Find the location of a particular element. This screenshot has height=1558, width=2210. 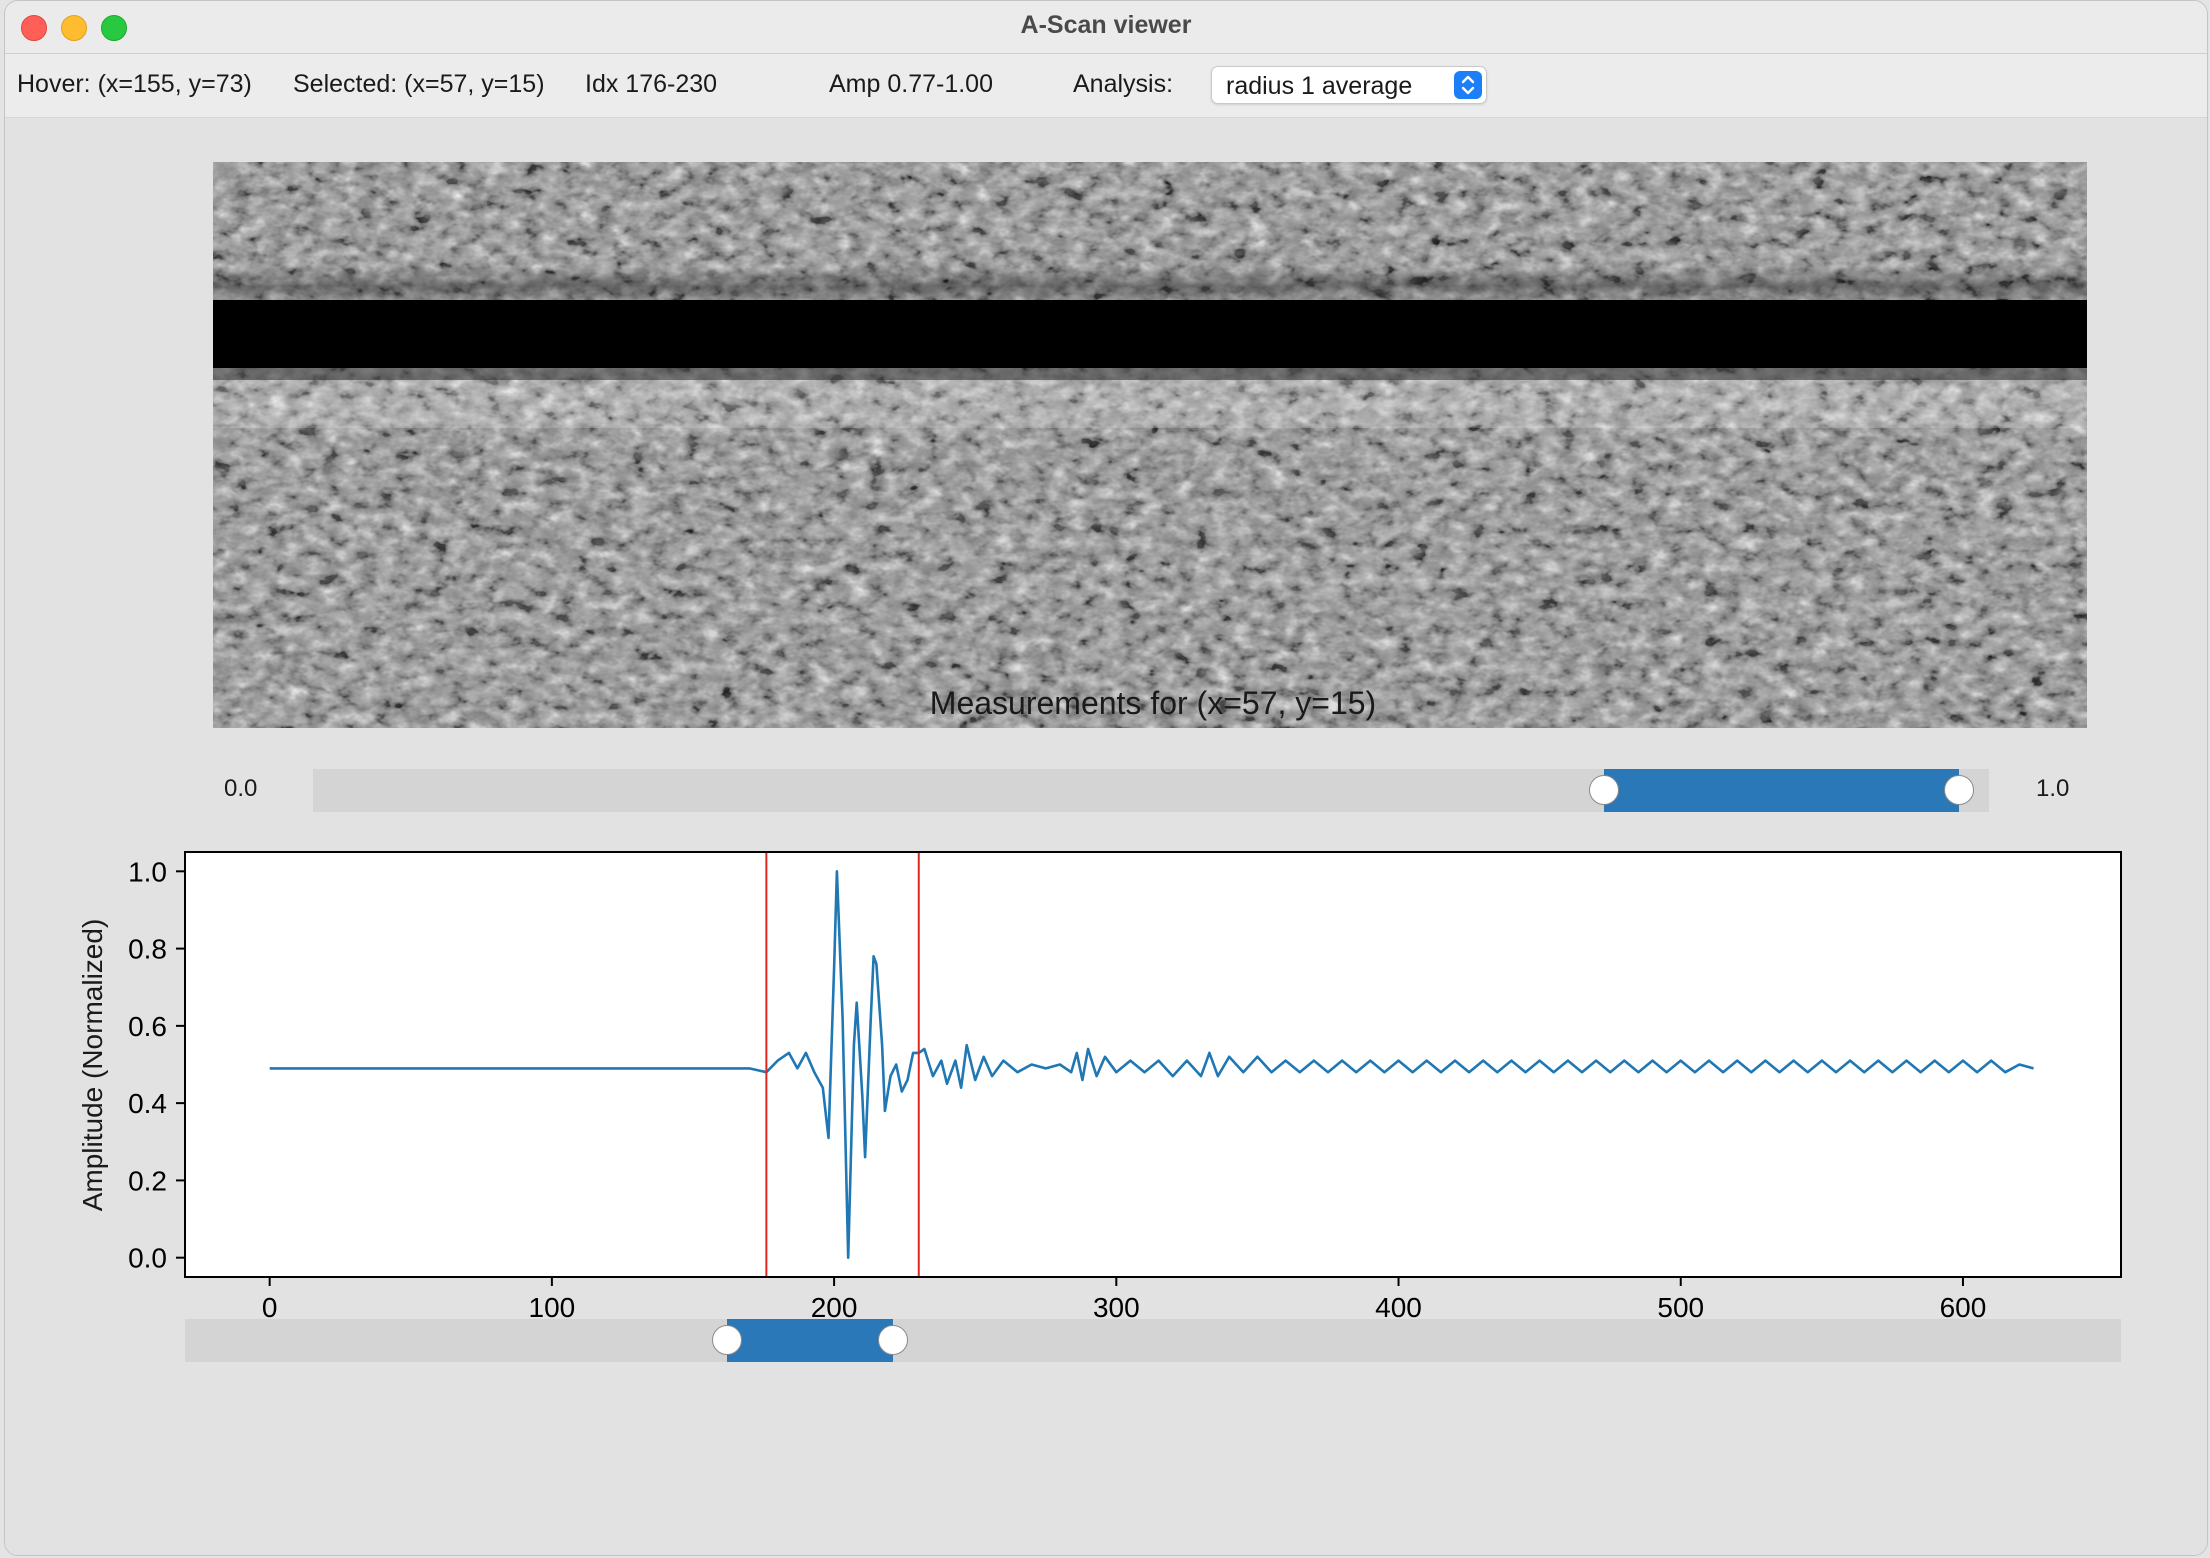

y-tick-label: 0.4 is located at coordinates (147, 1103).